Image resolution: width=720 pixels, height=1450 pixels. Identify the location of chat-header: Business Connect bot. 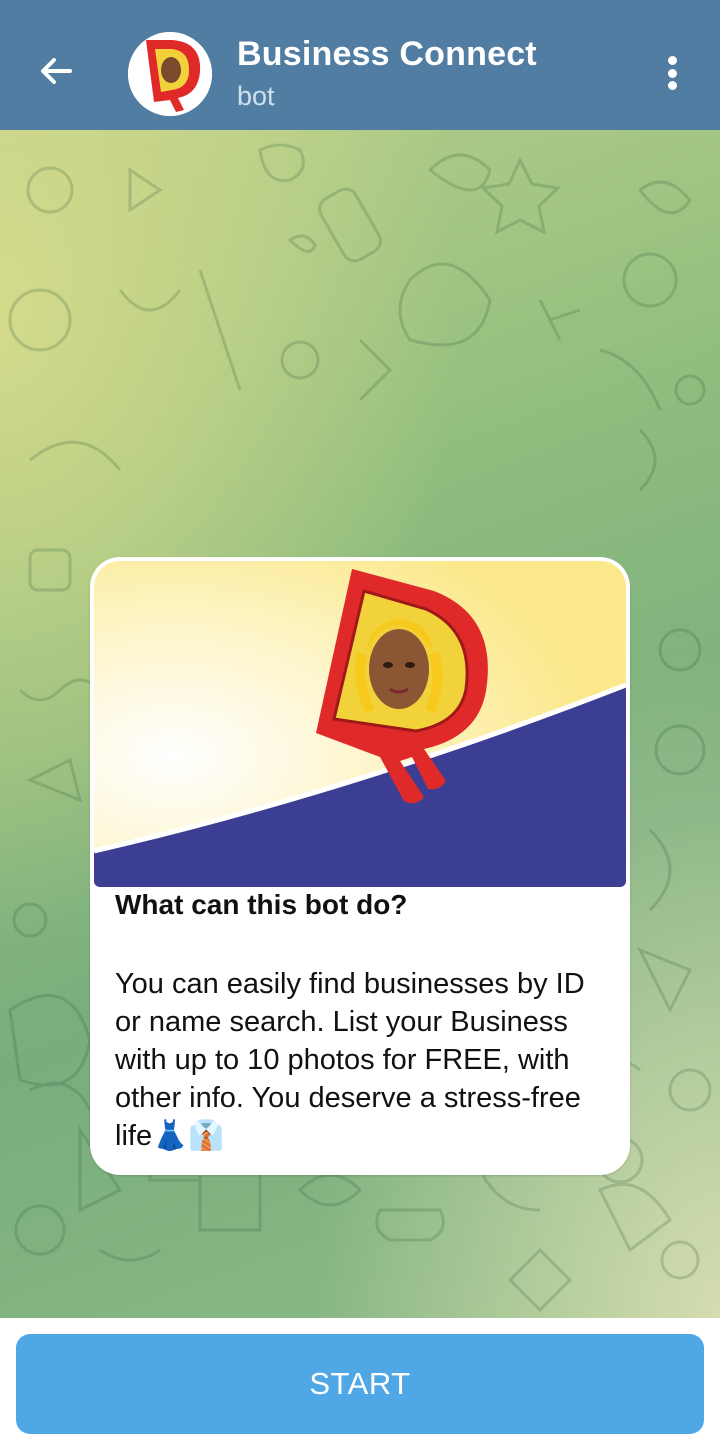
(360, 65).